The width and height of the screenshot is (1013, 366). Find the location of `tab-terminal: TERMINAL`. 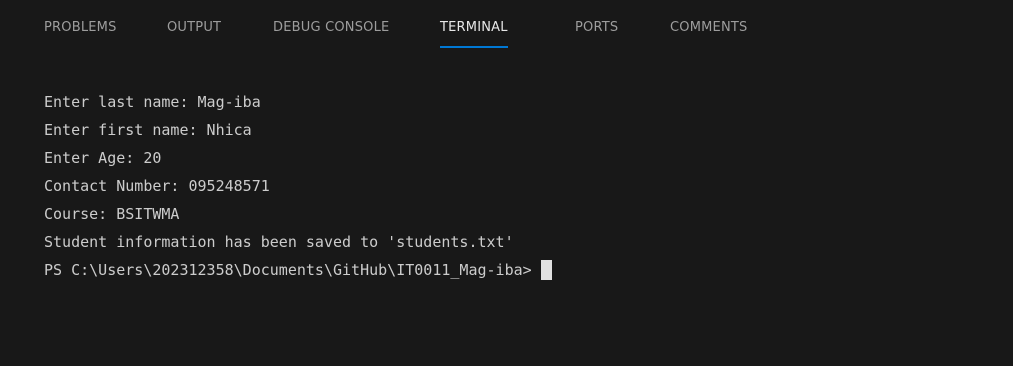

tab-terminal: TERMINAL is located at coordinates (474, 34).